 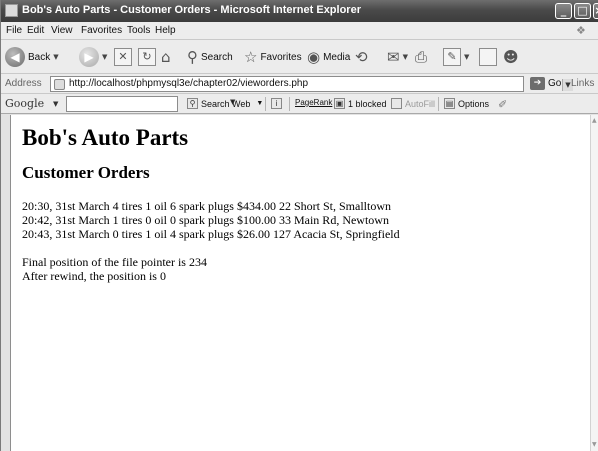 I want to click on options-button: ▤ Options, so click(x=466, y=103).